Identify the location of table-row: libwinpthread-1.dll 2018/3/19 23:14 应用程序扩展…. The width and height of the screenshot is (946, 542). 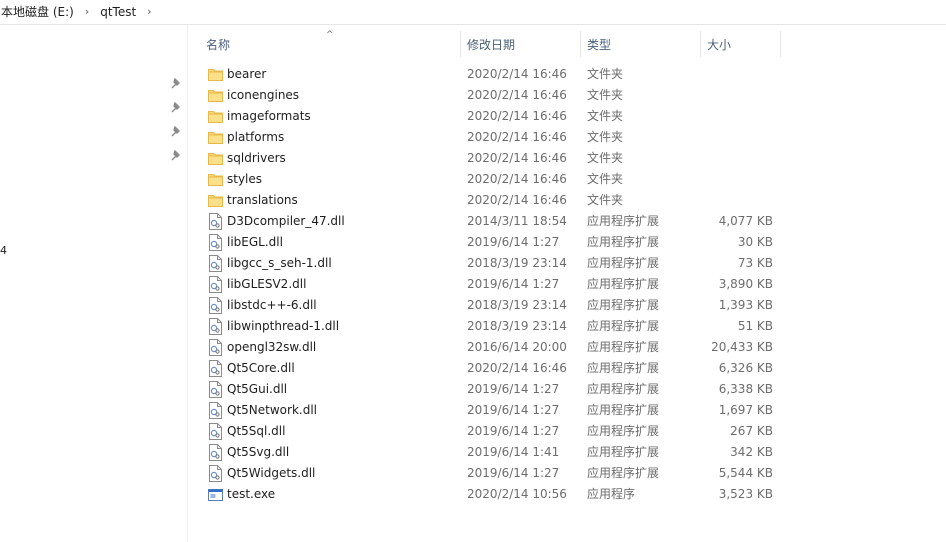
(496, 326).